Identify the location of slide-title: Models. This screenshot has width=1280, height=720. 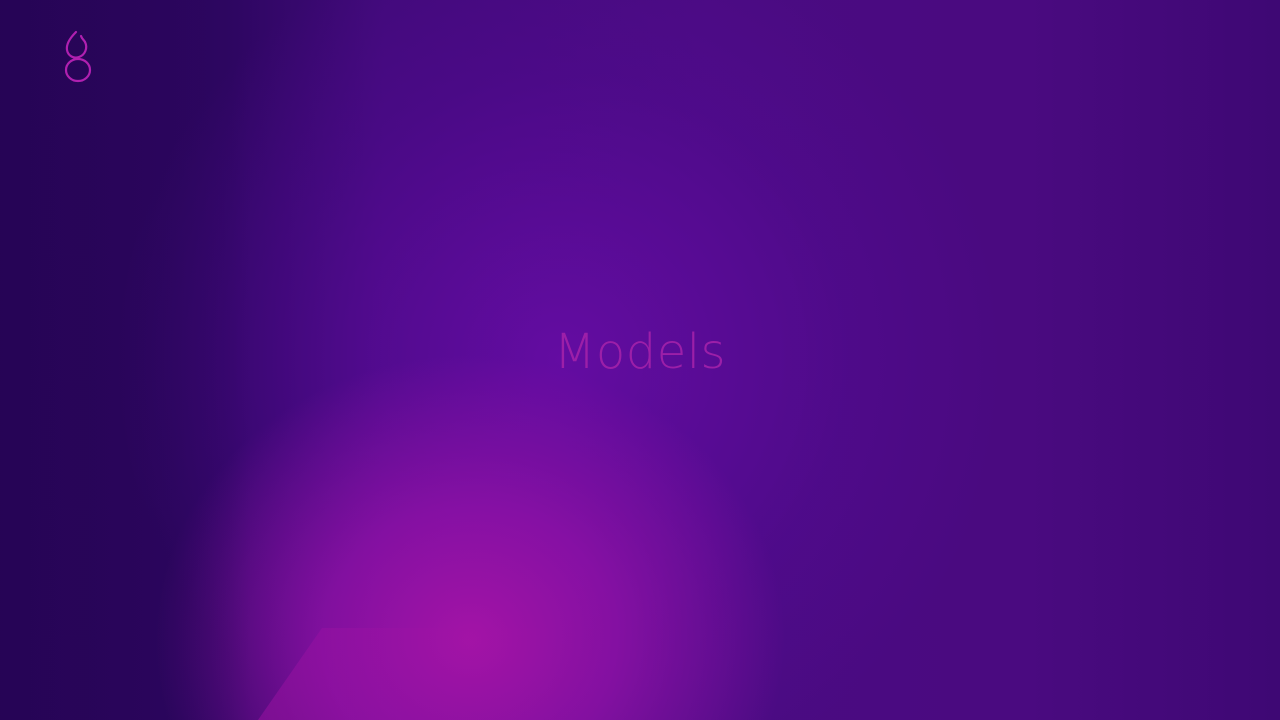
(640, 352).